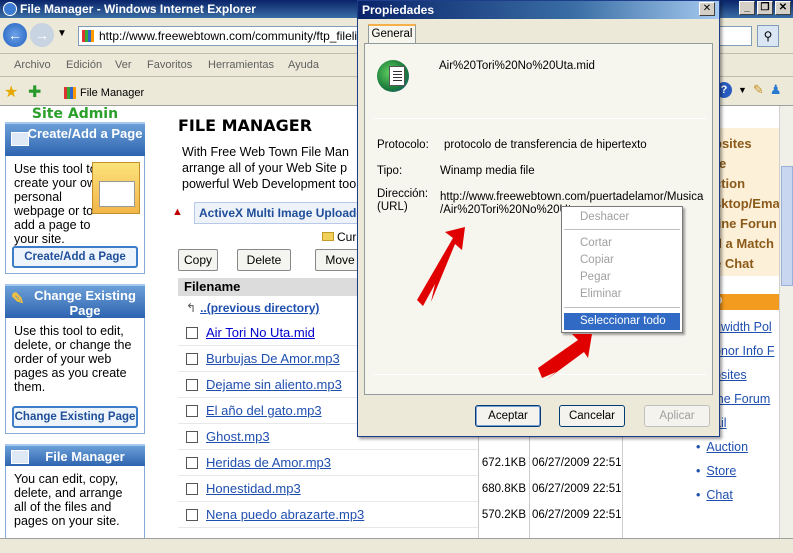 This screenshot has width=793, height=553. Describe the element at coordinates (622, 277) in the screenshot. I see `menu-item-paste: Pegar` at that location.